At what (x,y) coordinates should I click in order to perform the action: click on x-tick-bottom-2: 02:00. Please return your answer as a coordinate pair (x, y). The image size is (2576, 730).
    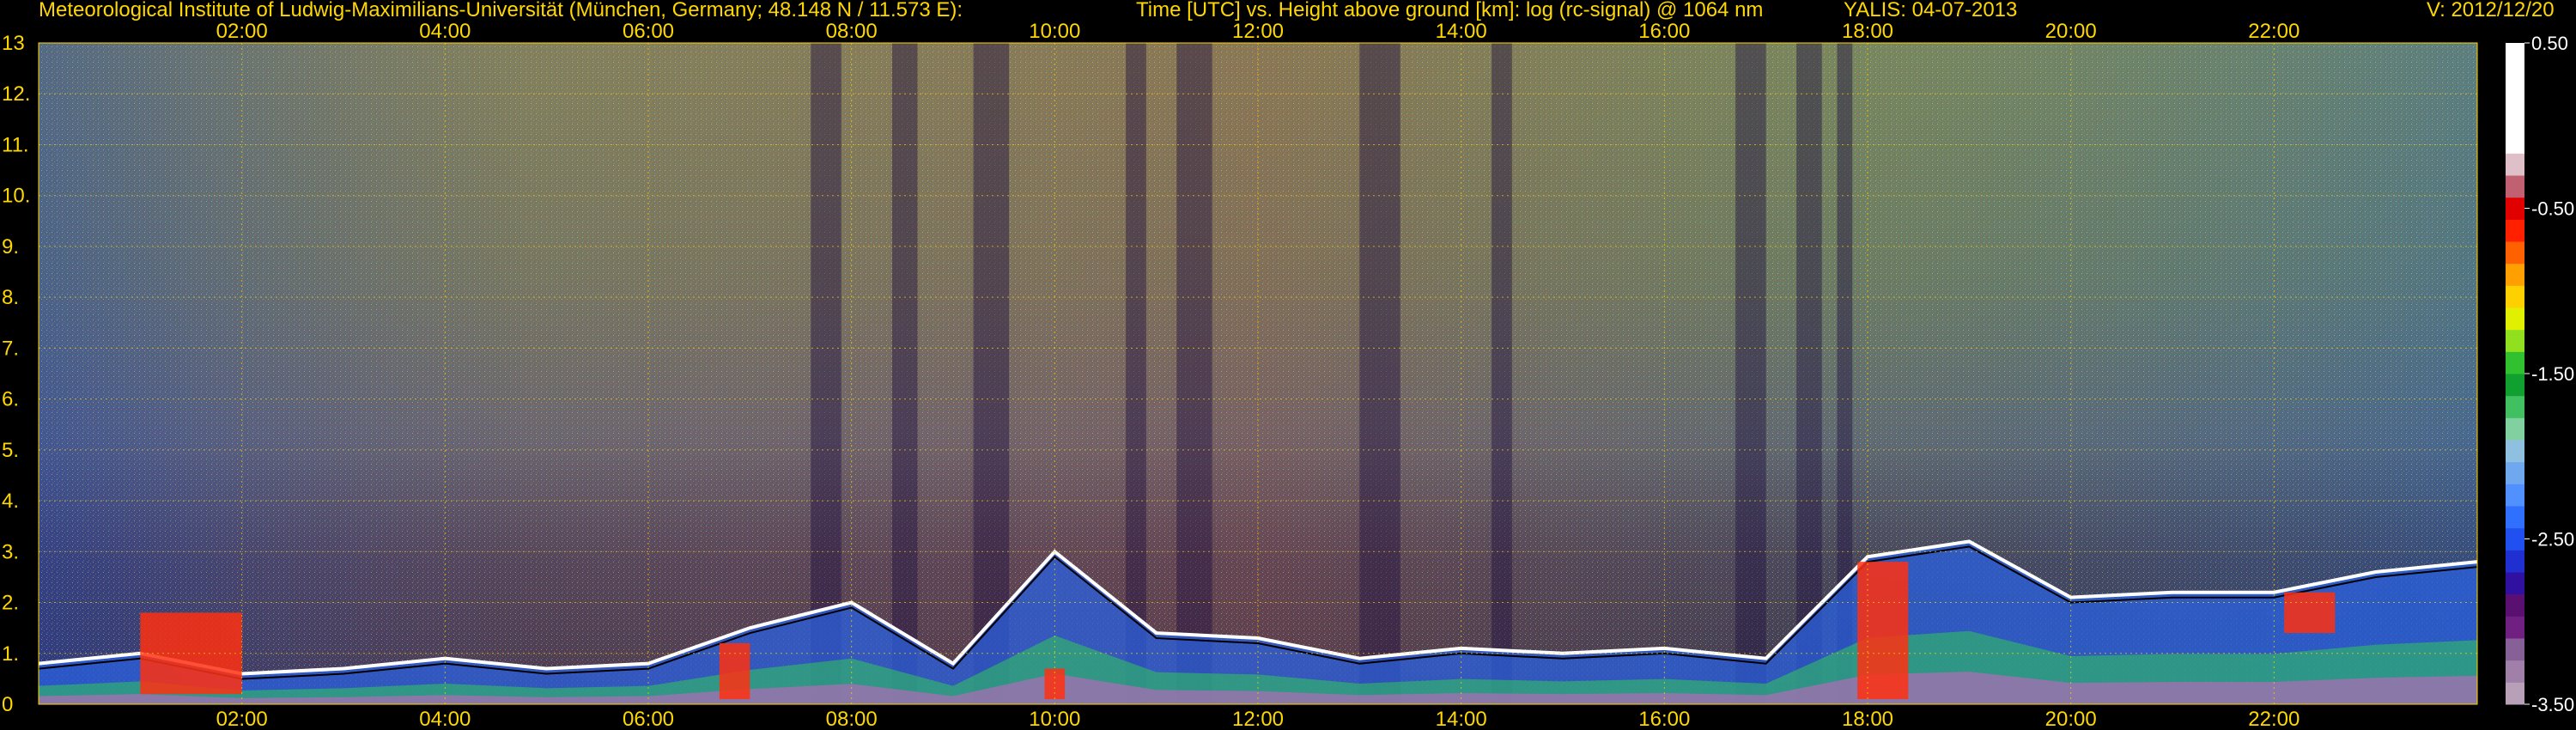
    Looking at the image, I should click on (242, 719).